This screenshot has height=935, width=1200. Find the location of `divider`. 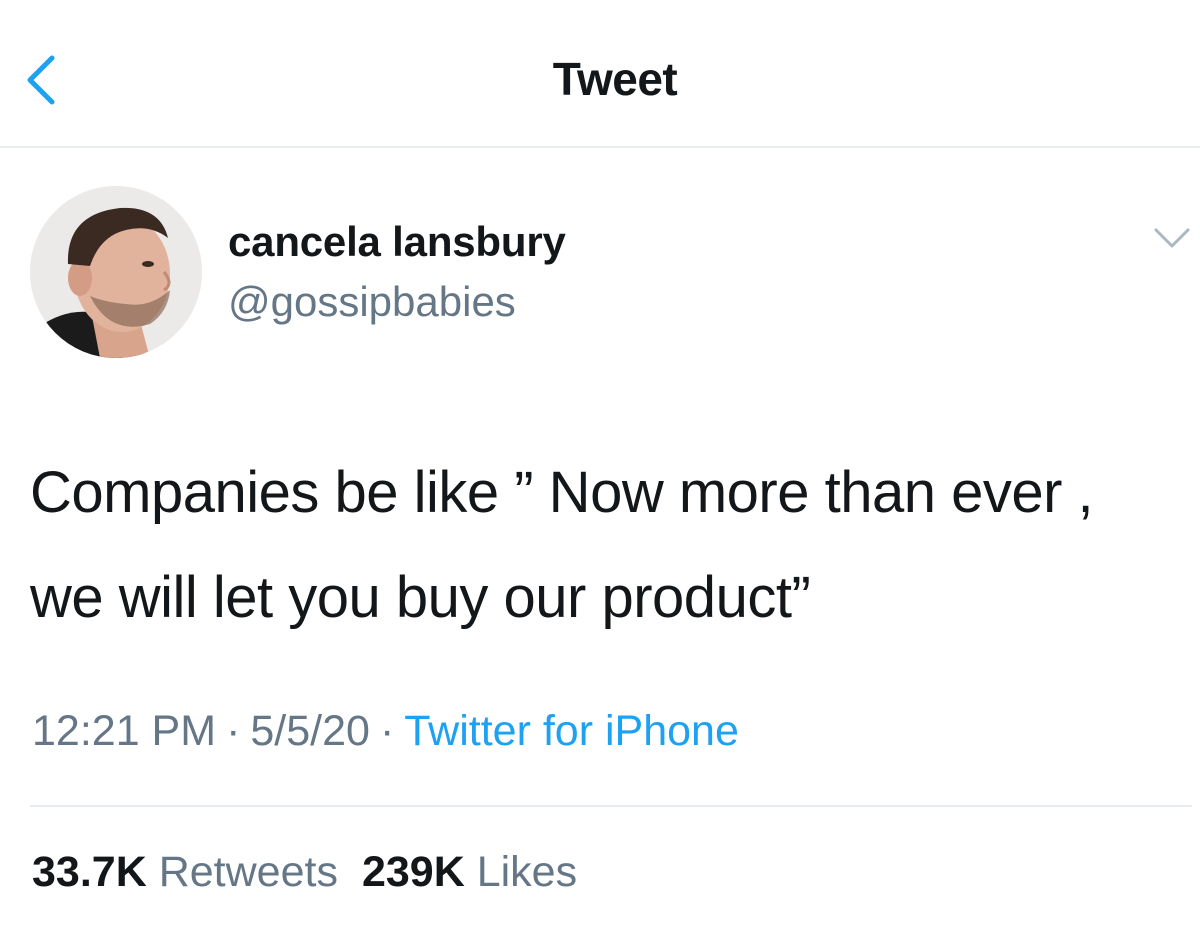

divider is located at coordinates (611, 806).